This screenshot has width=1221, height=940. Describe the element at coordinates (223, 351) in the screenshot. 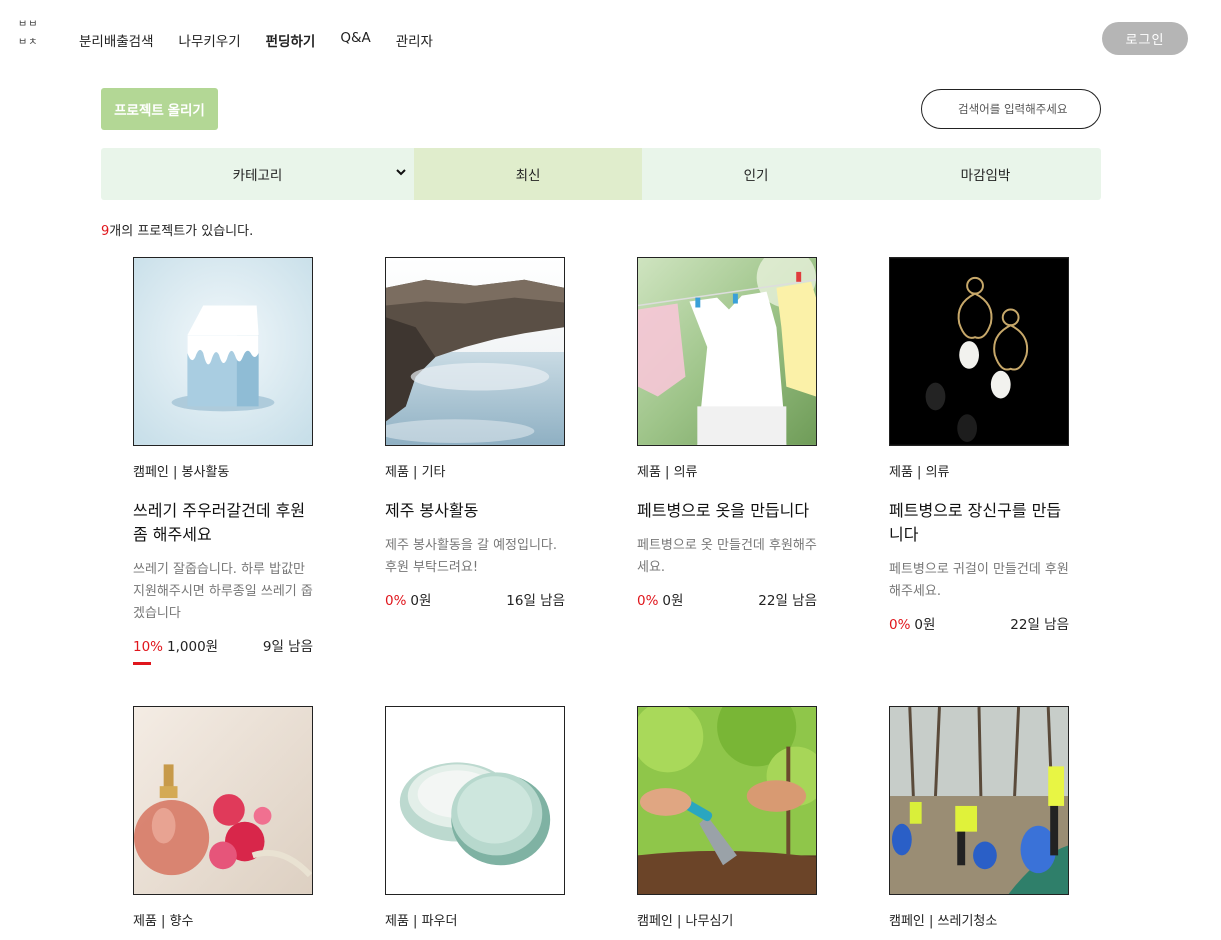

I see `milk-carton-image` at that location.